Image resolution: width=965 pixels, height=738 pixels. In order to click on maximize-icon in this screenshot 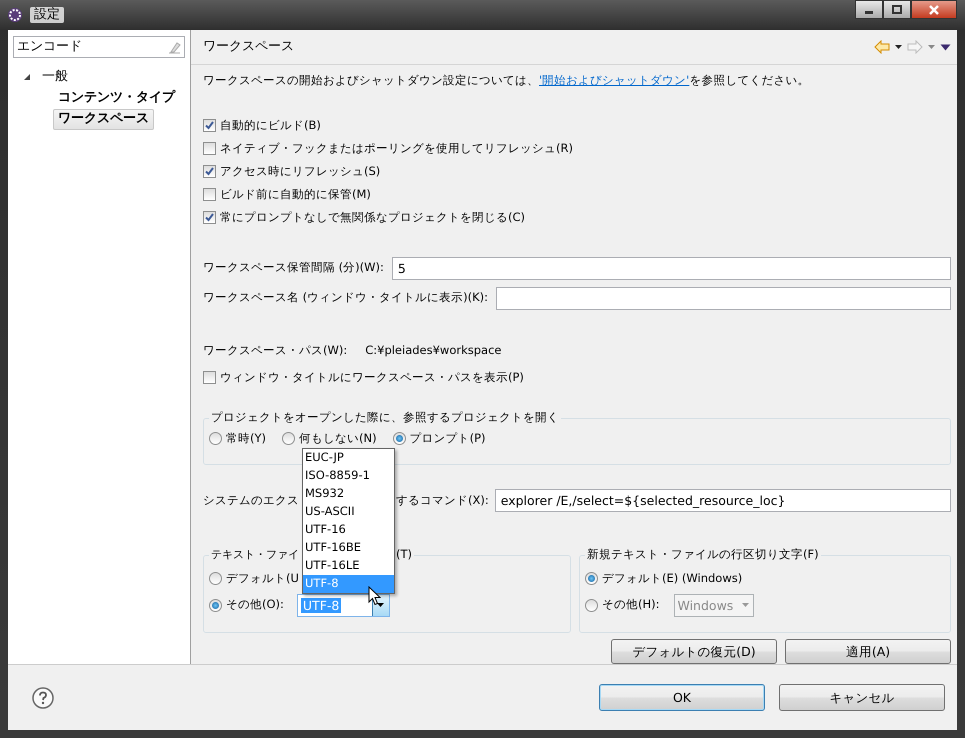, I will do `click(897, 9)`.